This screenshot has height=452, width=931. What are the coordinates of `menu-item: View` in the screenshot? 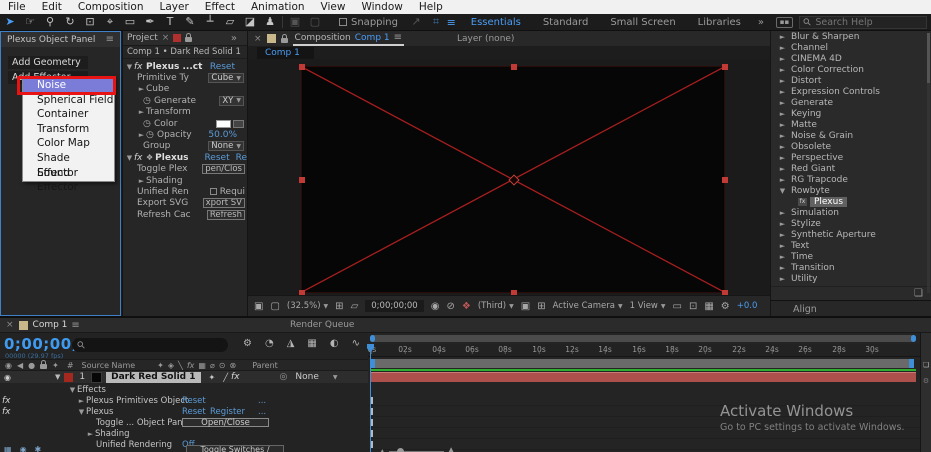 It's located at (333, 7).